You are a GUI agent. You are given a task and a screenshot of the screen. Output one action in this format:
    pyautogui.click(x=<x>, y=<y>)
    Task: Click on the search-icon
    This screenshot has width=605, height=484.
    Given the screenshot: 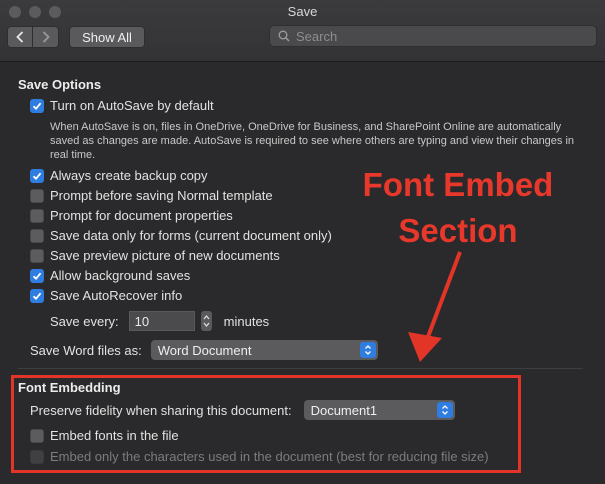 What is the action you would take?
    pyautogui.click(x=284, y=36)
    